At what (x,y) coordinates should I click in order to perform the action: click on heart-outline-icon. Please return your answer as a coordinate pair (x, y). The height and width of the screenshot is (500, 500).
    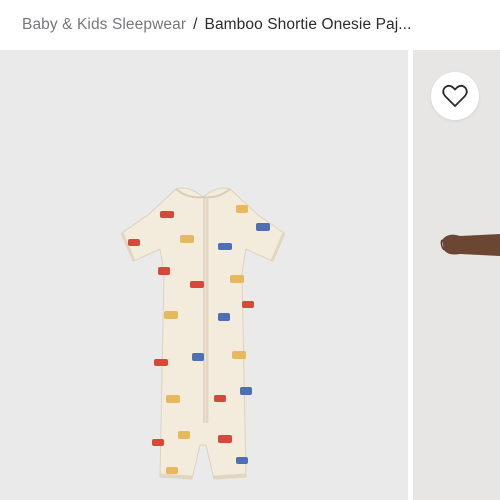
    Looking at the image, I should click on (455, 95).